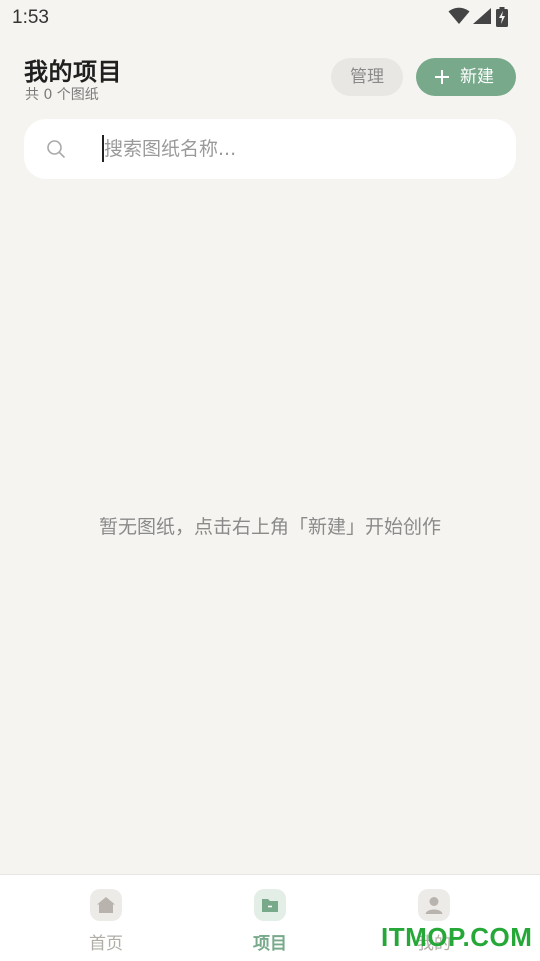 The image size is (540, 961). Describe the element at coordinates (270, 905) in the screenshot. I see `folder-icon` at that location.